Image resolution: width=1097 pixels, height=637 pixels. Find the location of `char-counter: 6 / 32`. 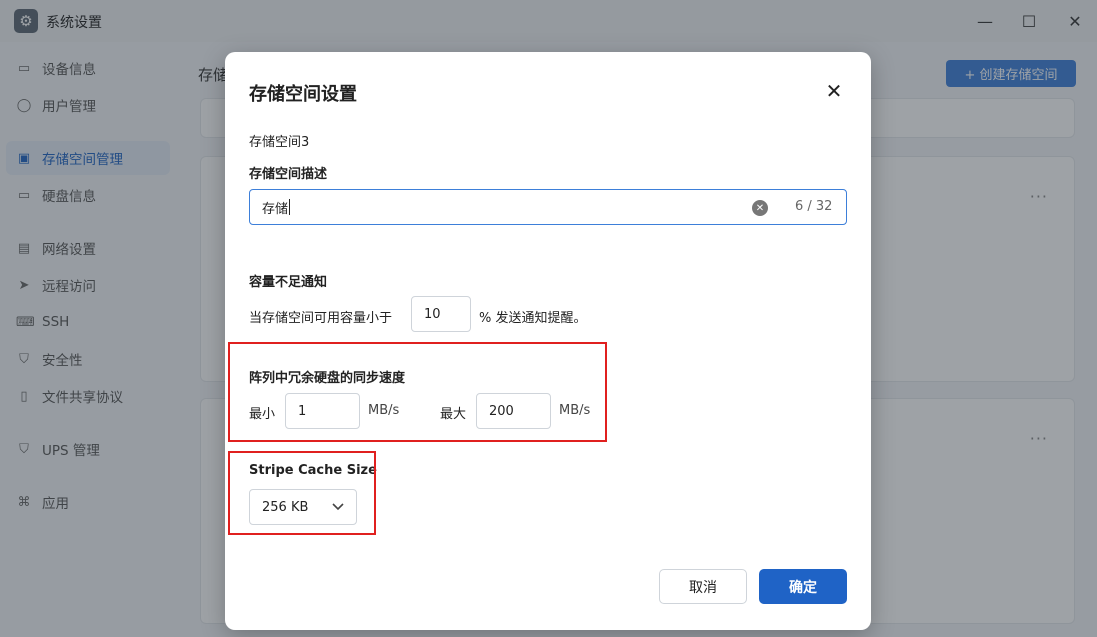

char-counter: 6 / 32 is located at coordinates (814, 206).